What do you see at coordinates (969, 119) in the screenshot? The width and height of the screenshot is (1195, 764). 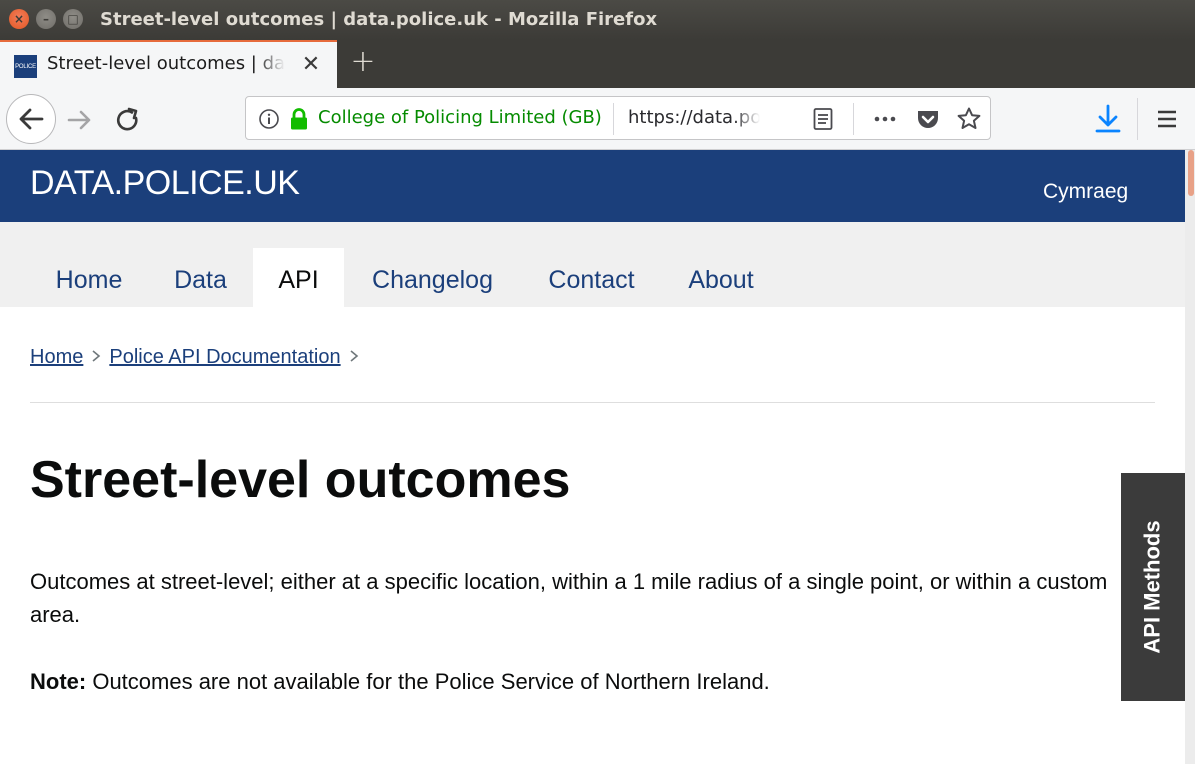 I see `star-icon` at bounding box center [969, 119].